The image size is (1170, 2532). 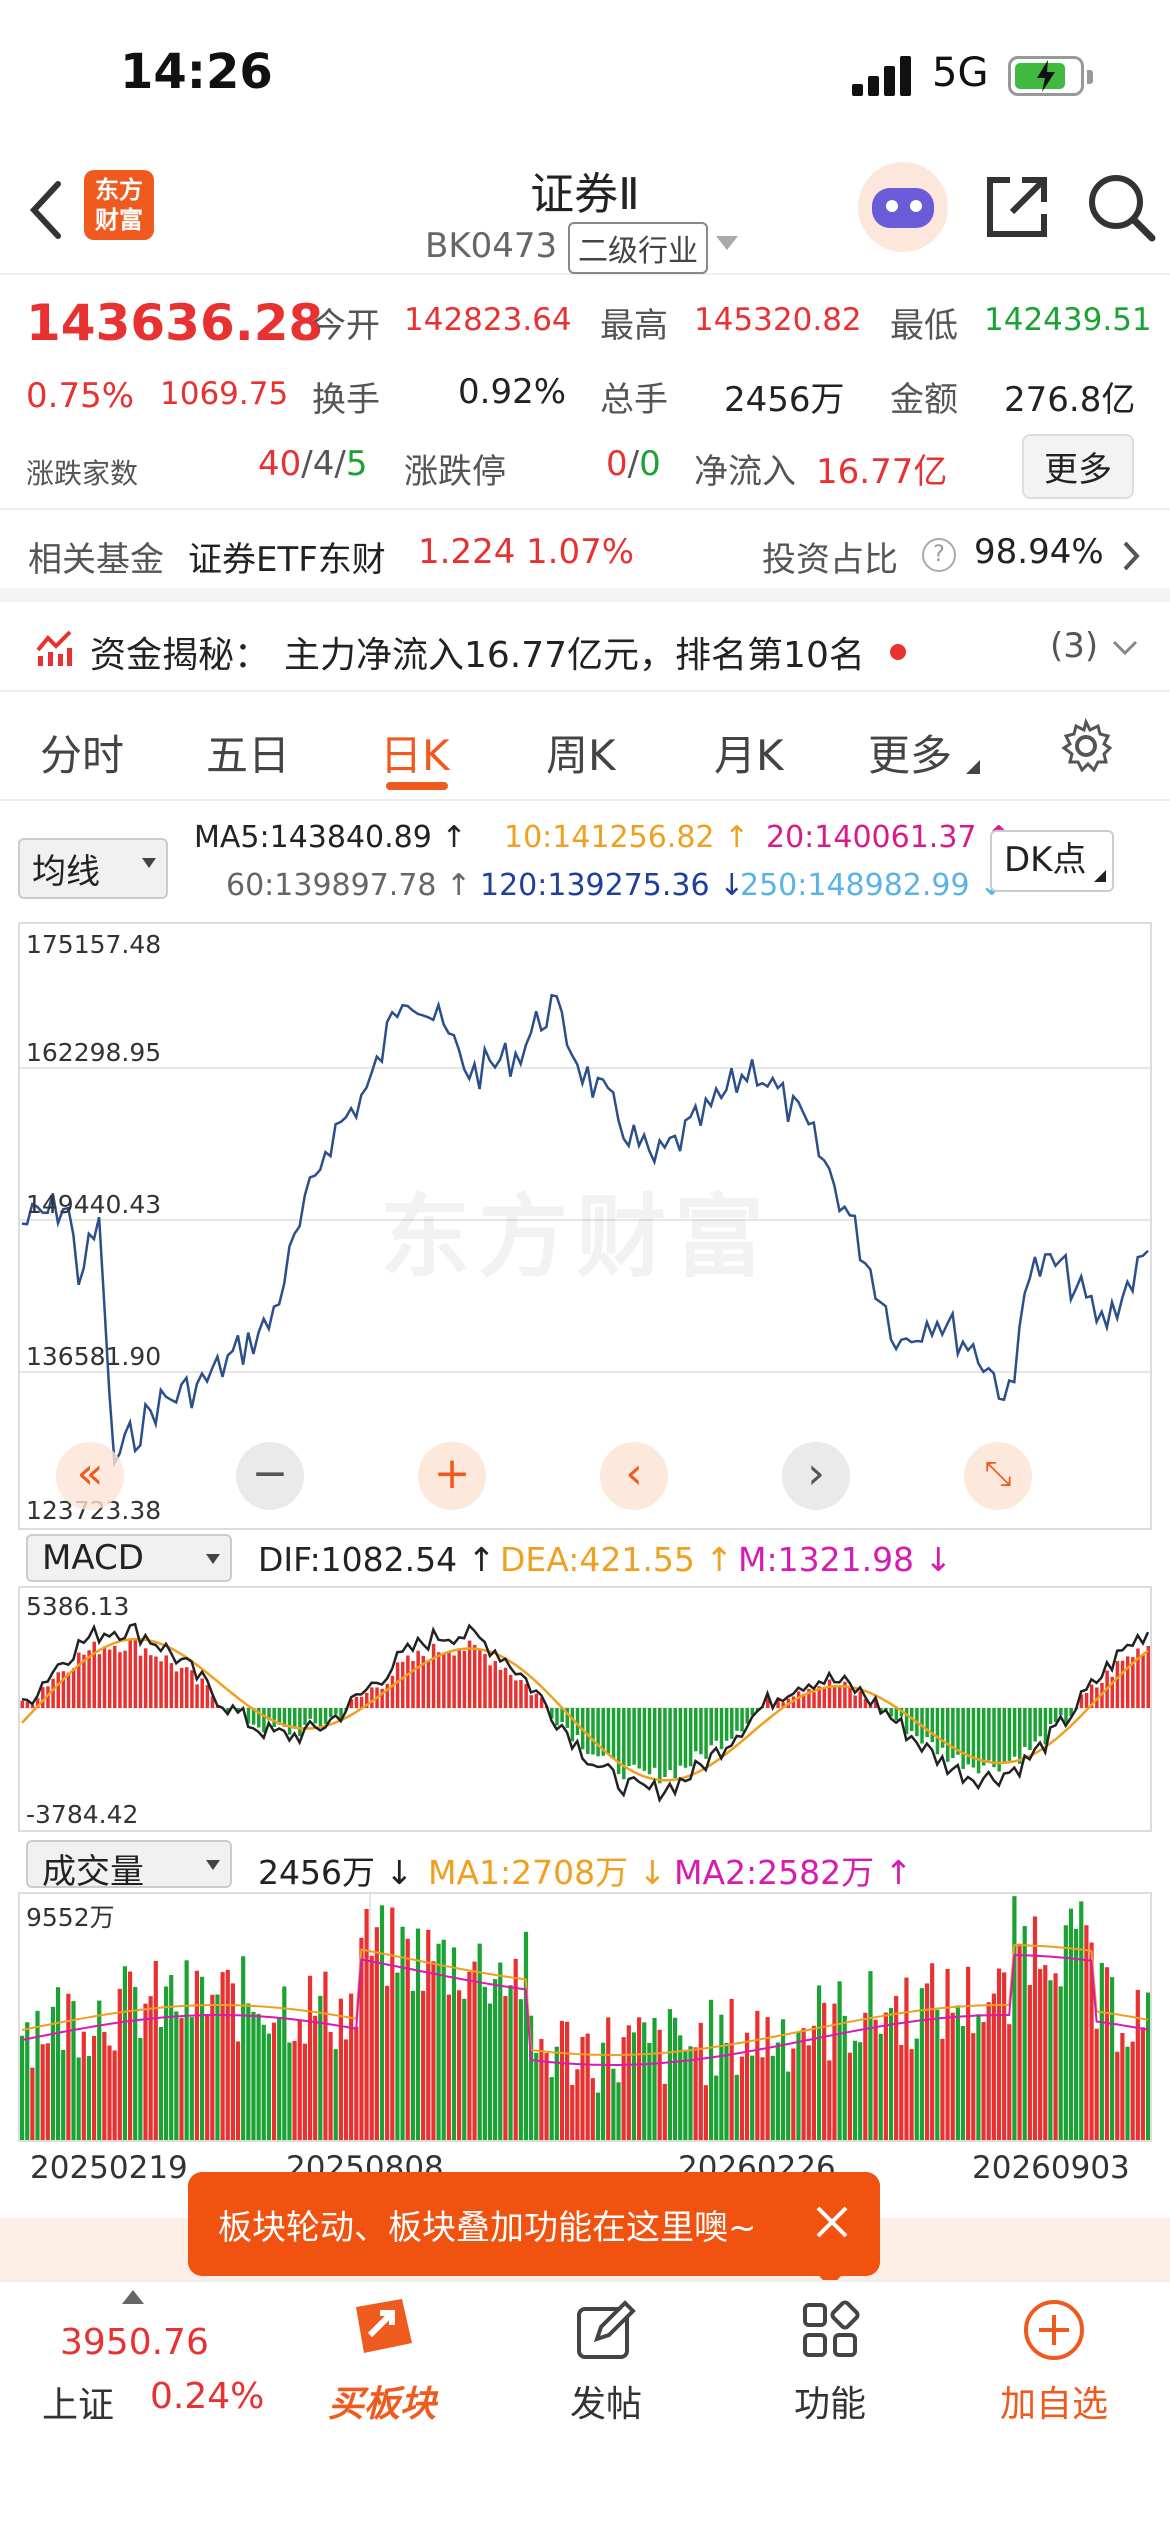 What do you see at coordinates (830, 2361) in the screenshot?
I see `function-button: 功能` at bounding box center [830, 2361].